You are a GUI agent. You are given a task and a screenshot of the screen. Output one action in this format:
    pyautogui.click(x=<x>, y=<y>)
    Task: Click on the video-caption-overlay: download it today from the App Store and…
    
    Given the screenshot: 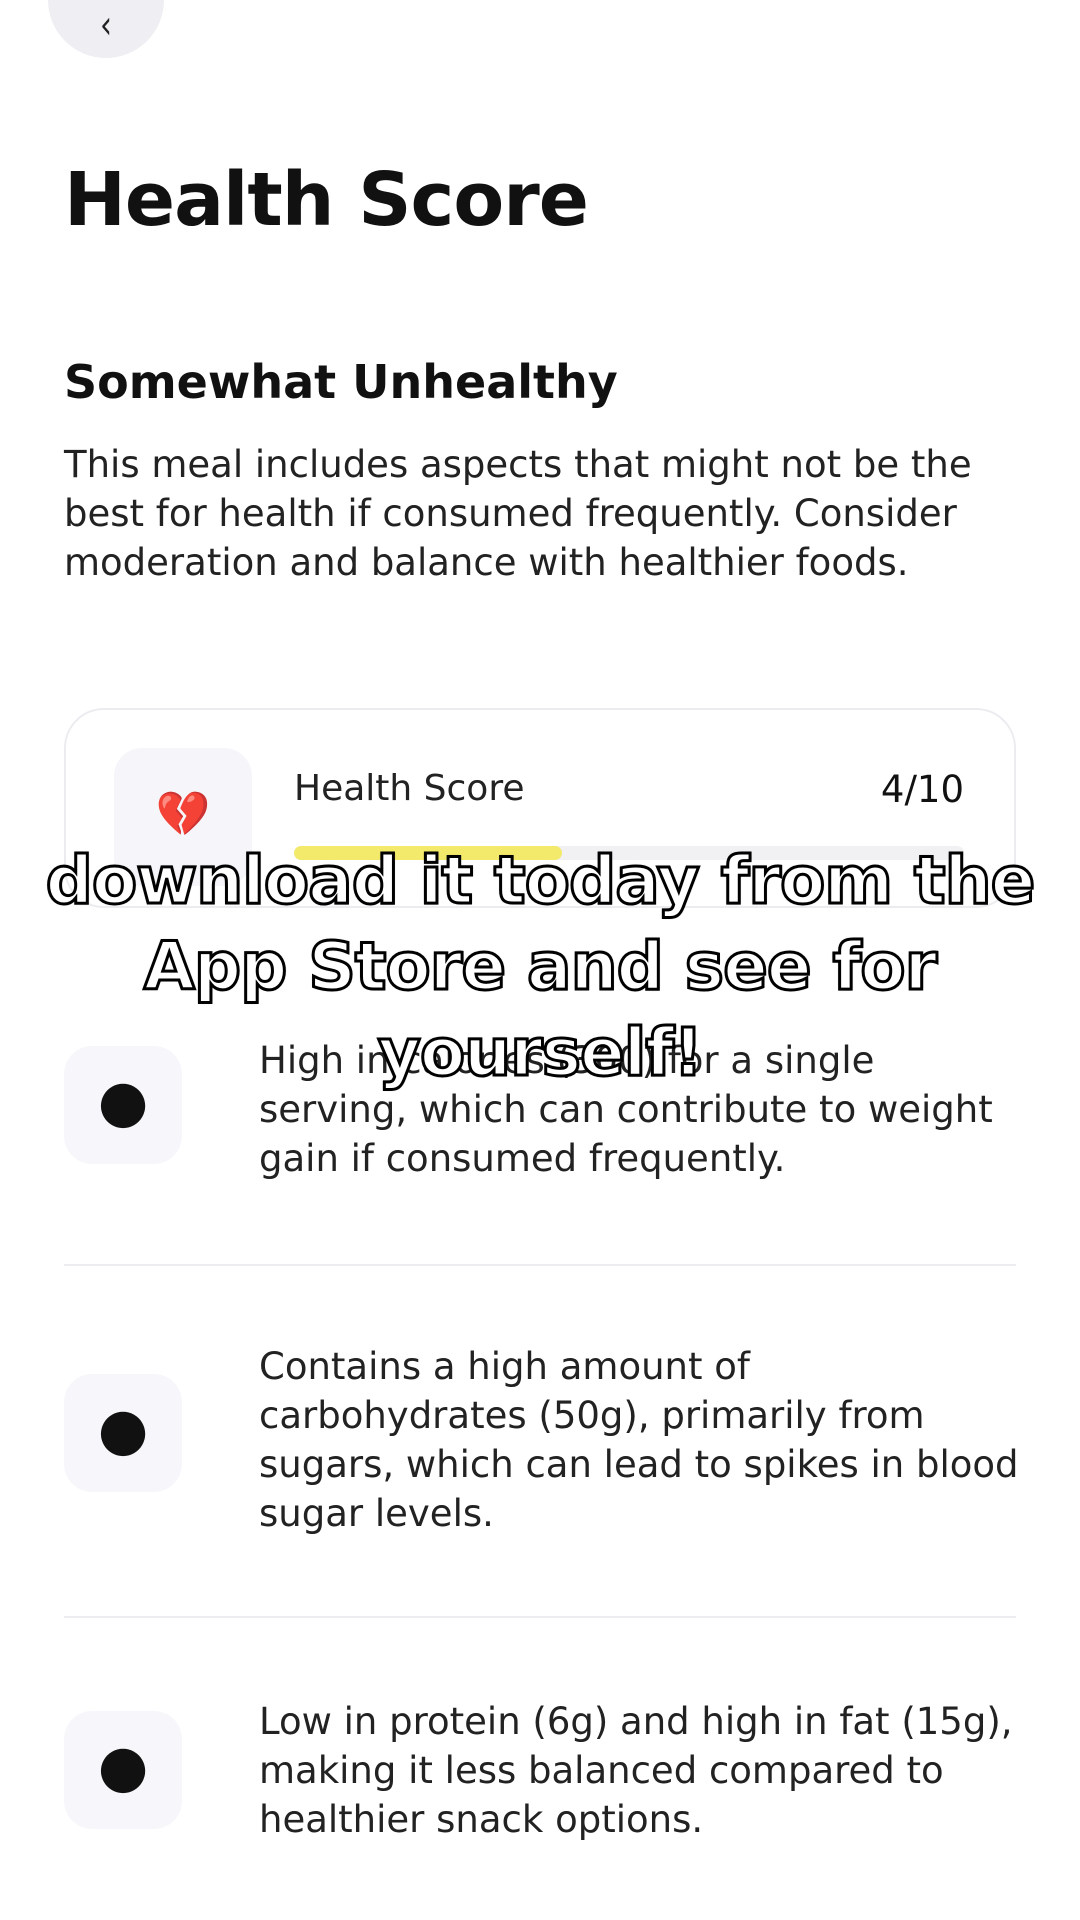 What is the action you would take?
    pyautogui.click(x=540, y=967)
    